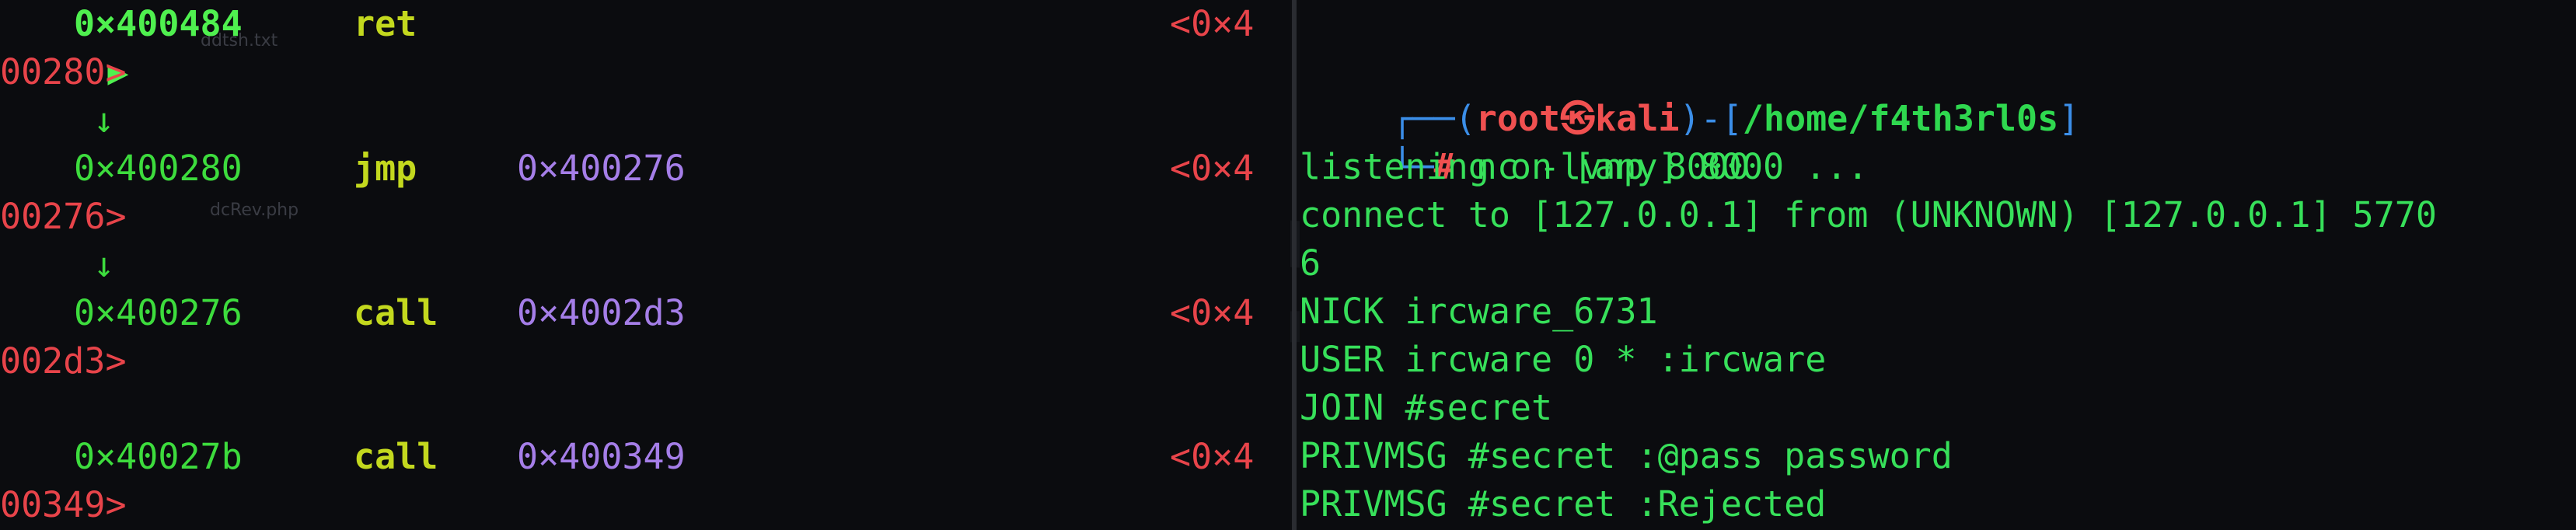 The image size is (2576, 530). Describe the element at coordinates (64, 504) in the screenshot. I see `instruction-target-wrap: 00349>` at that location.